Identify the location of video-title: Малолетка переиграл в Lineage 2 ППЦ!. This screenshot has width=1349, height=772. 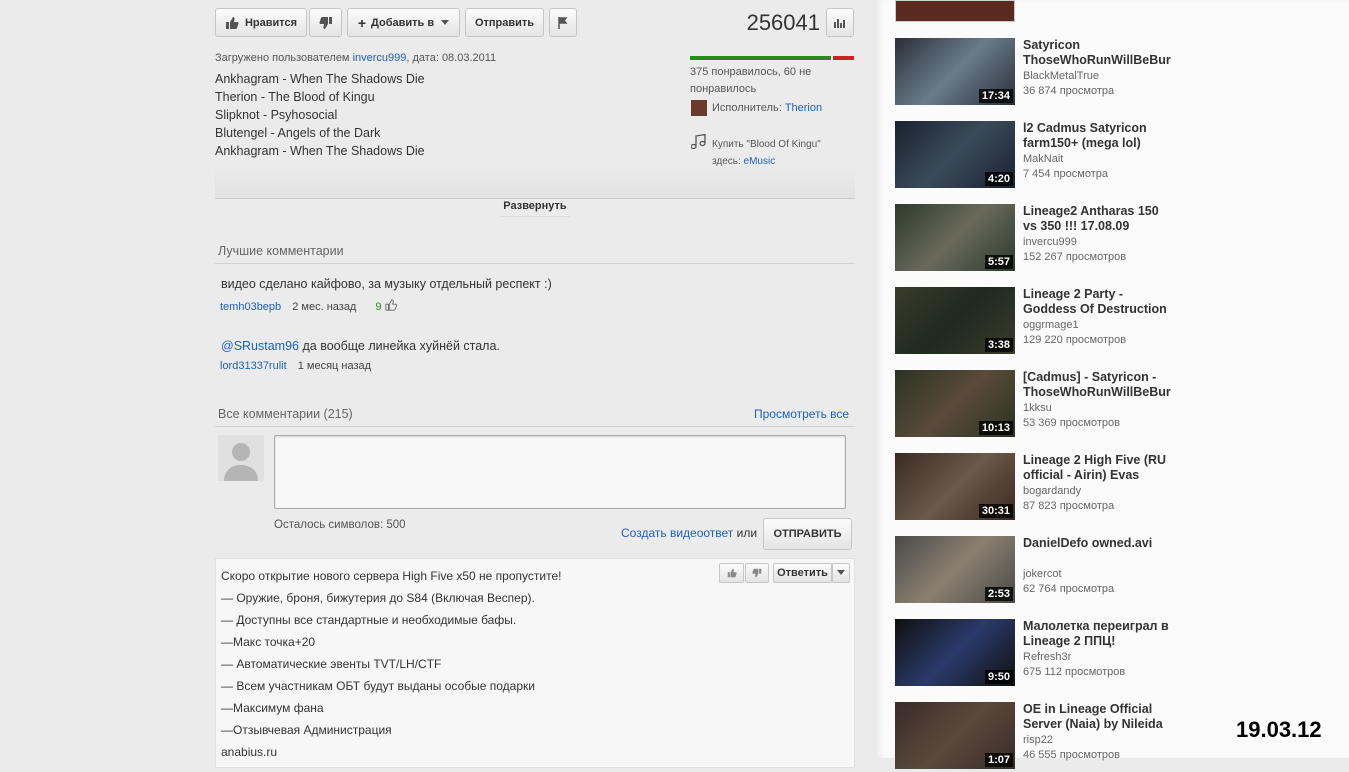
(1109, 634).